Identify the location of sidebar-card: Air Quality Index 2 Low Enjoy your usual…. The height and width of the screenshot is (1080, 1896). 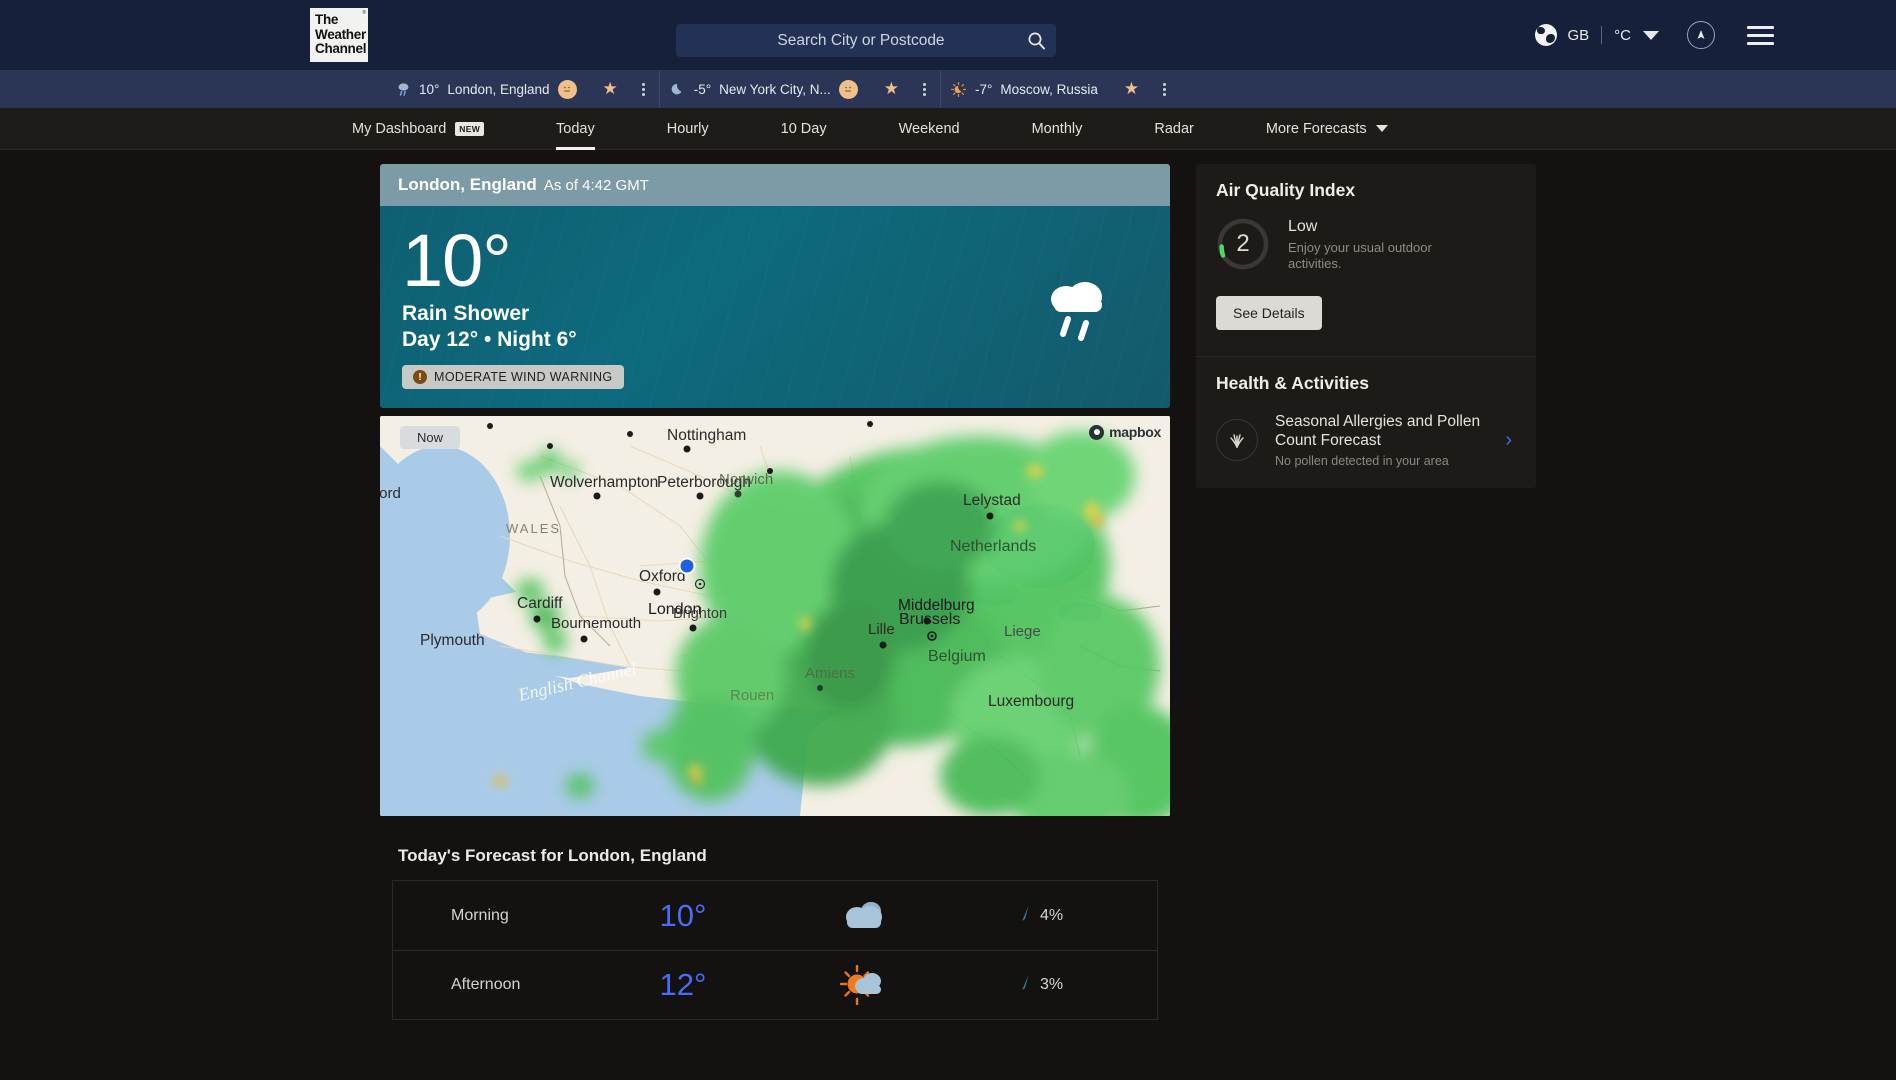
(1366, 326).